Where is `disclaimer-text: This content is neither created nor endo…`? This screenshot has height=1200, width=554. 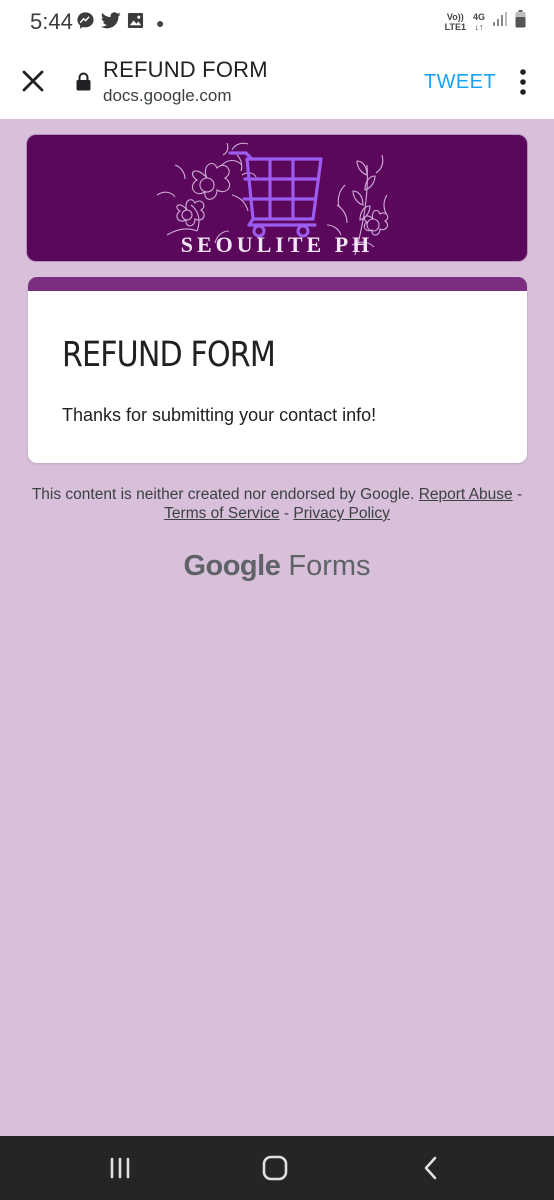
disclaimer-text: This content is neither created nor endo… is located at coordinates (223, 494).